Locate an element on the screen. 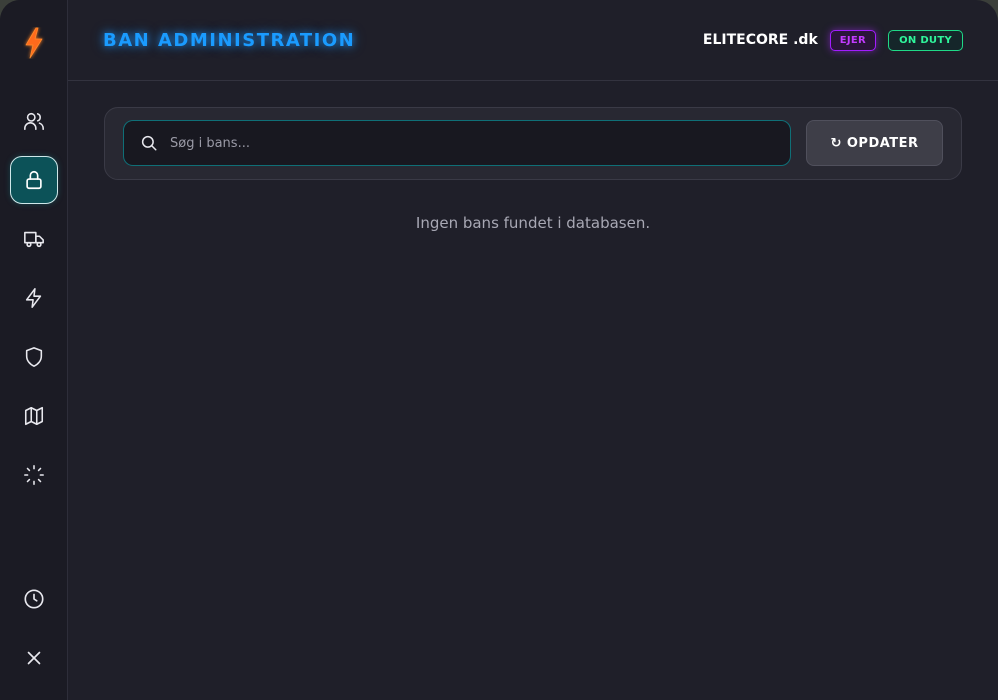 This screenshot has height=700, width=998. loader-icon is located at coordinates (34, 475).